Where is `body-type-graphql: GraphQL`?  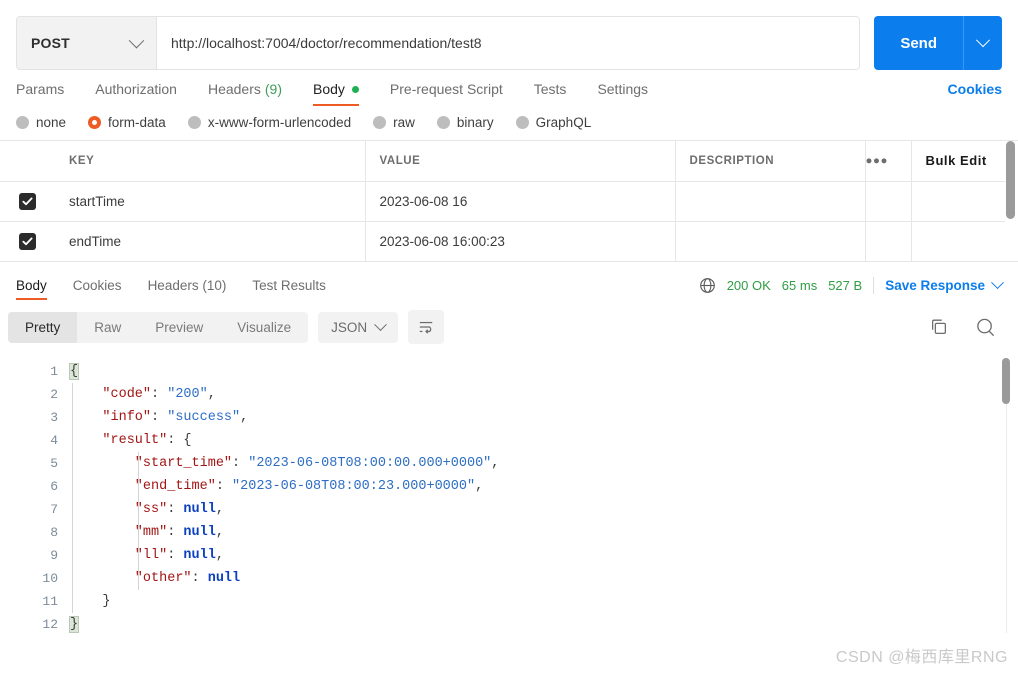
body-type-graphql: GraphQL is located at coordinates (553, 122).